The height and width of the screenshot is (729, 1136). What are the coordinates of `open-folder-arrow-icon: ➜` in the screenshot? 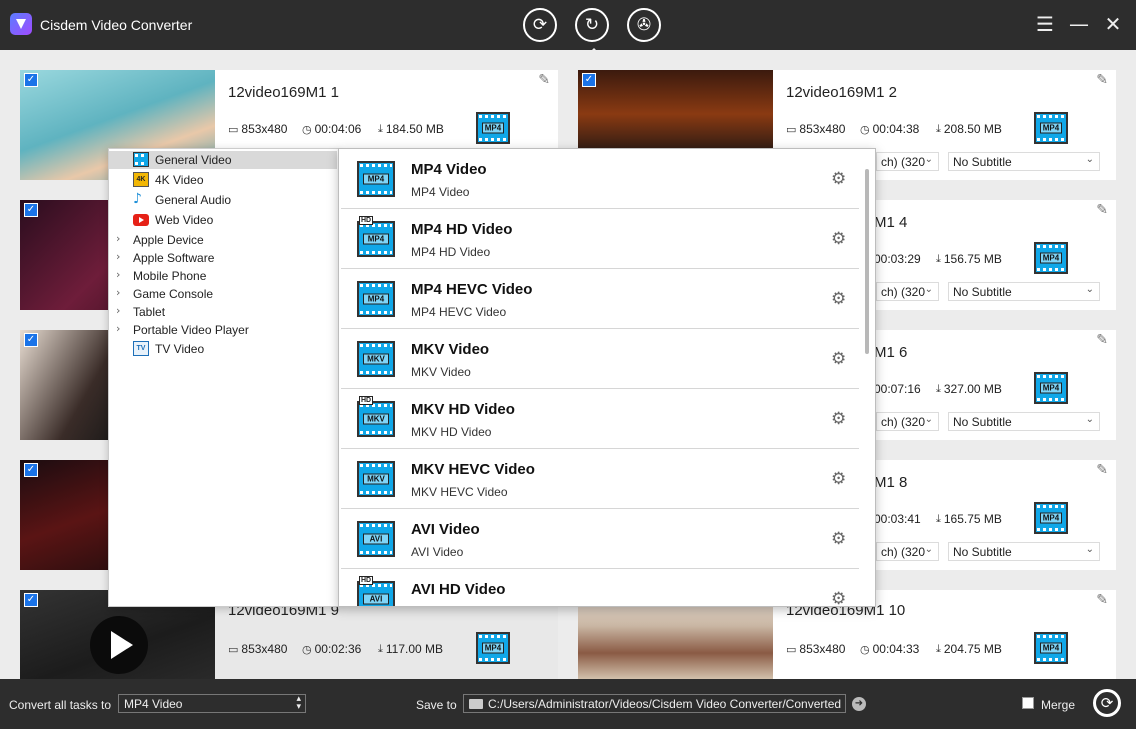 It's located at (859, 704).